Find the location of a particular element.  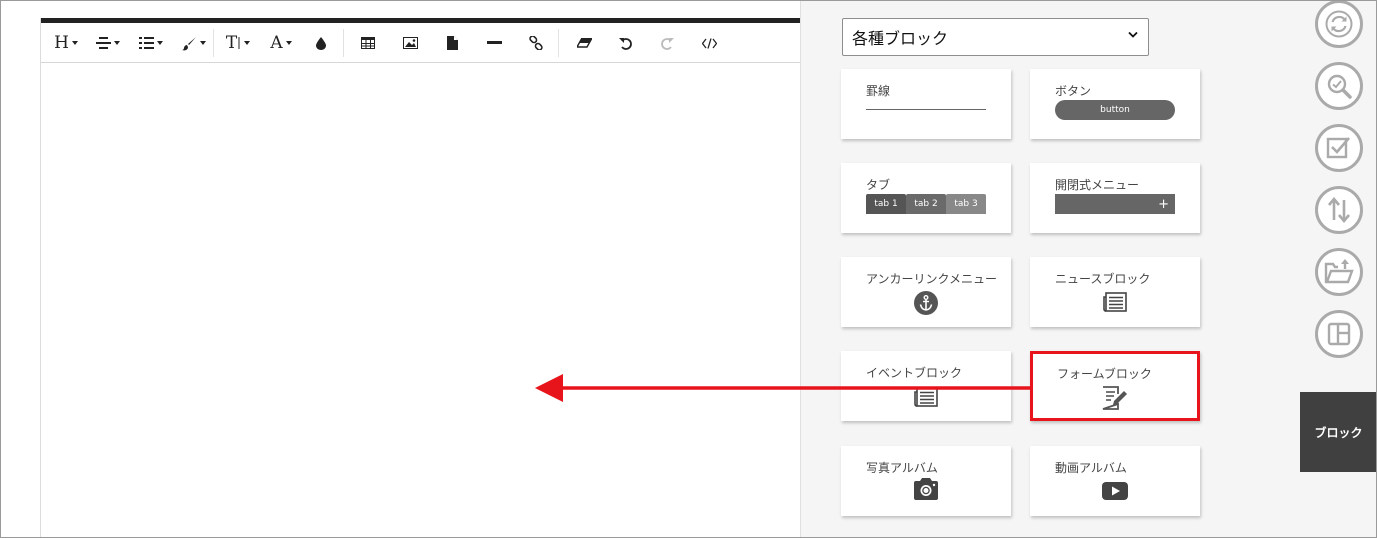

block-card-anchor-menu: アンカーリンクメニュー is located at coordinates (926, 292).